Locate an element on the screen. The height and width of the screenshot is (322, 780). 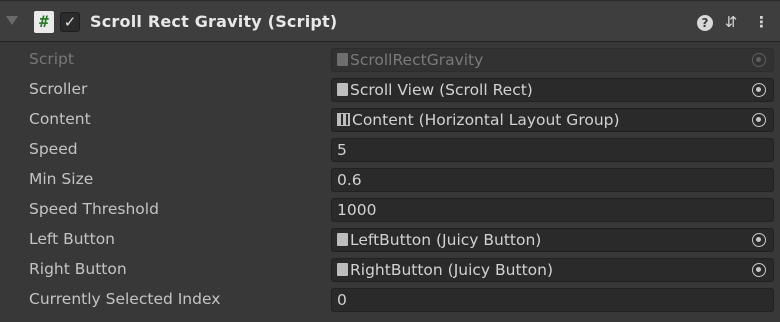
field-label-script: Script is located at coordinates (51, 59).